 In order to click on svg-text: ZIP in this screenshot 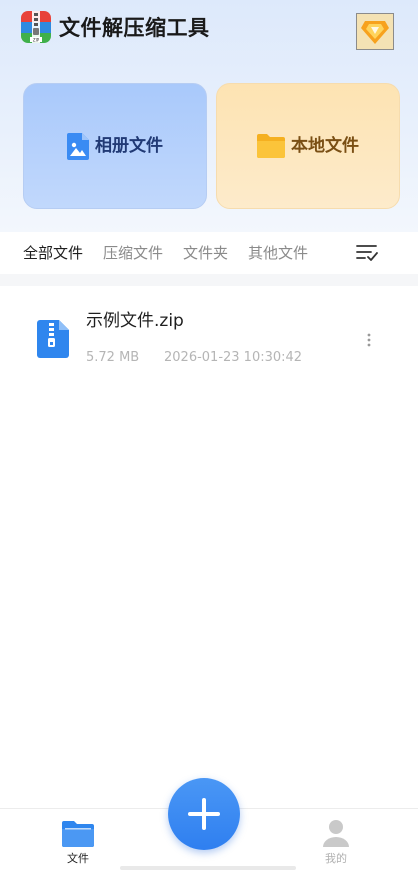, I will do `click(36, 40)`.